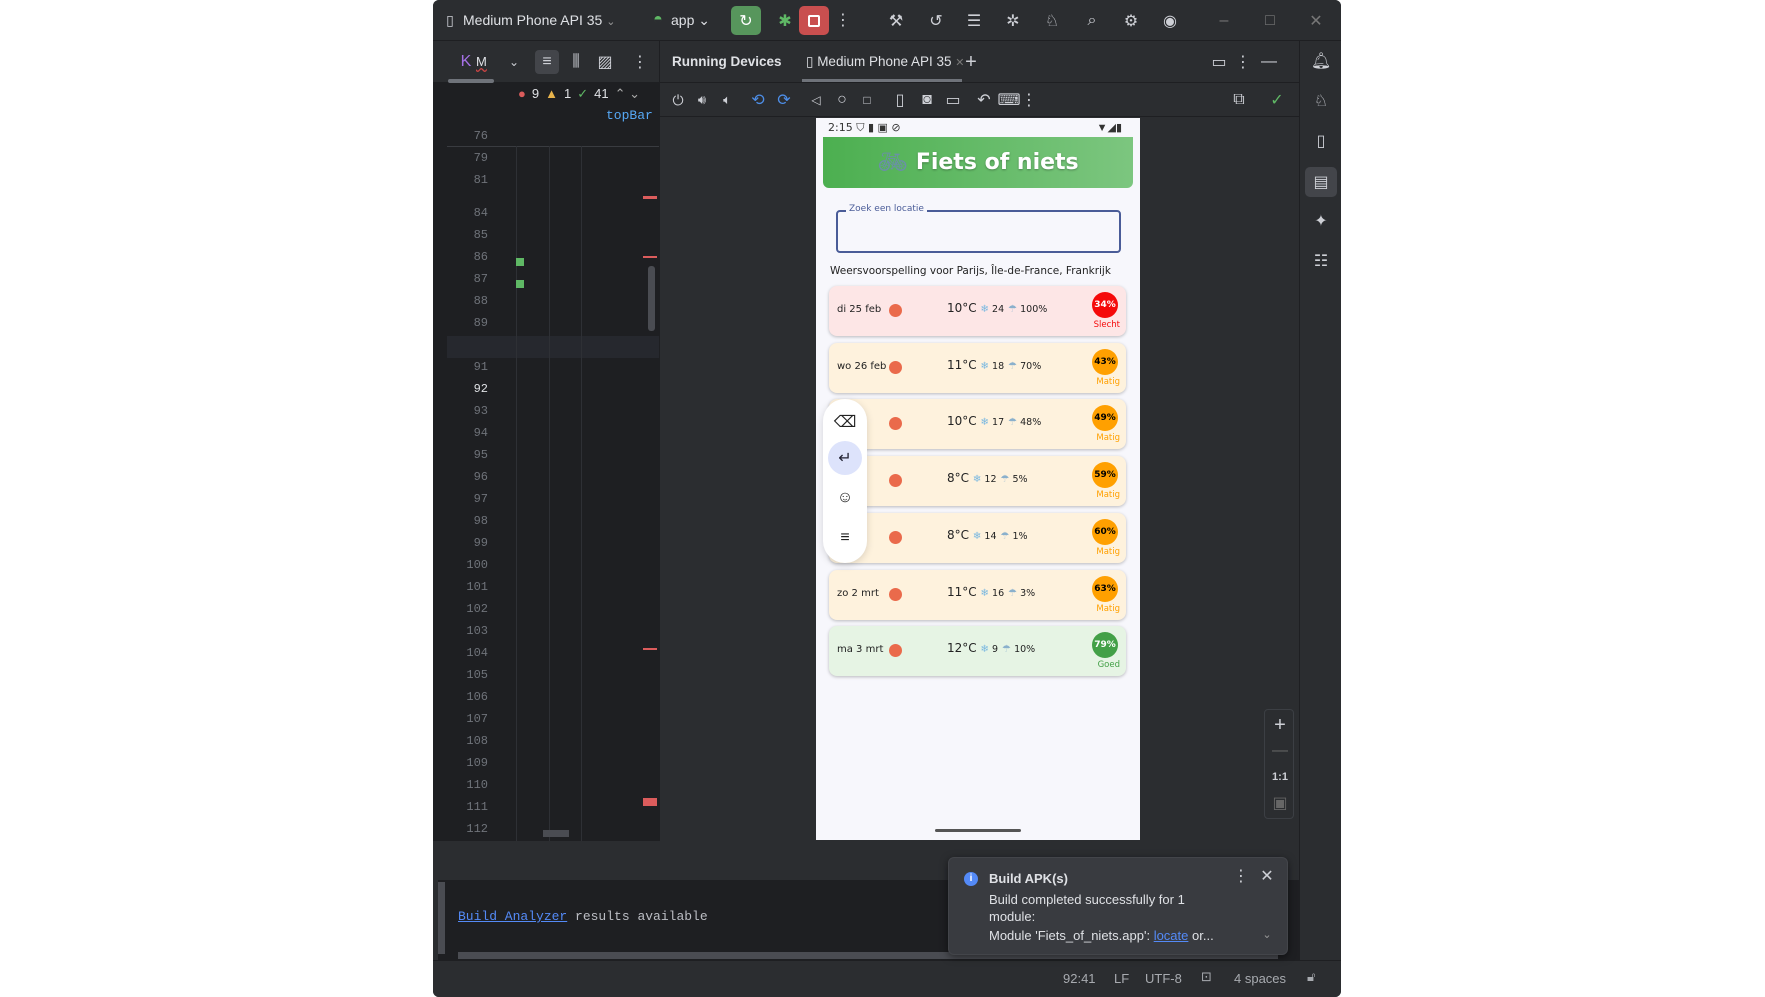  I want to click on split-view-button: ⫼, so click(576, 62).